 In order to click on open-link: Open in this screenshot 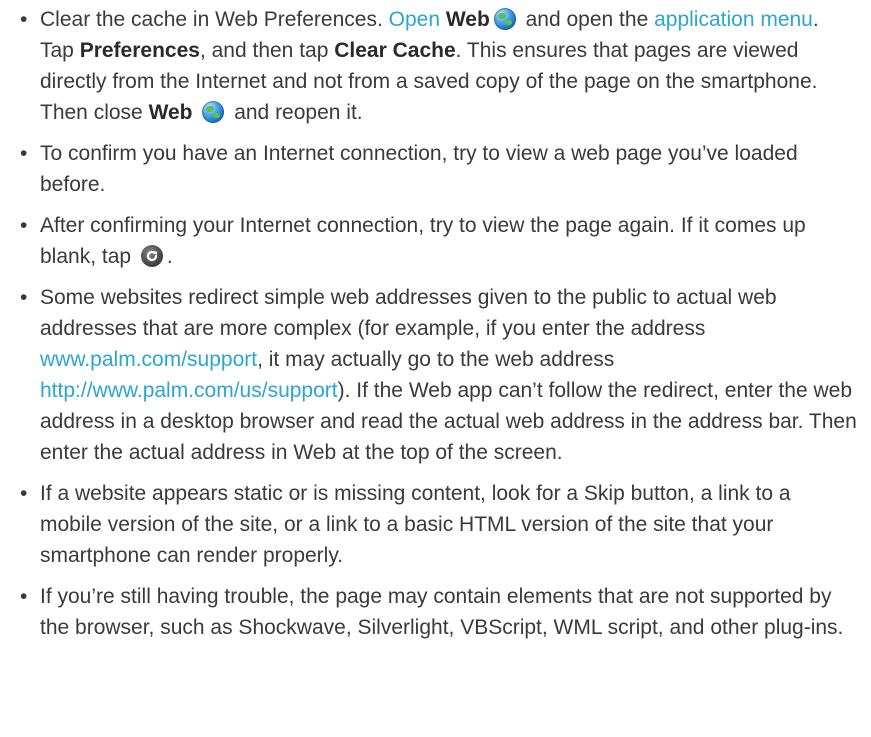, I will do `click(414, 19)`.